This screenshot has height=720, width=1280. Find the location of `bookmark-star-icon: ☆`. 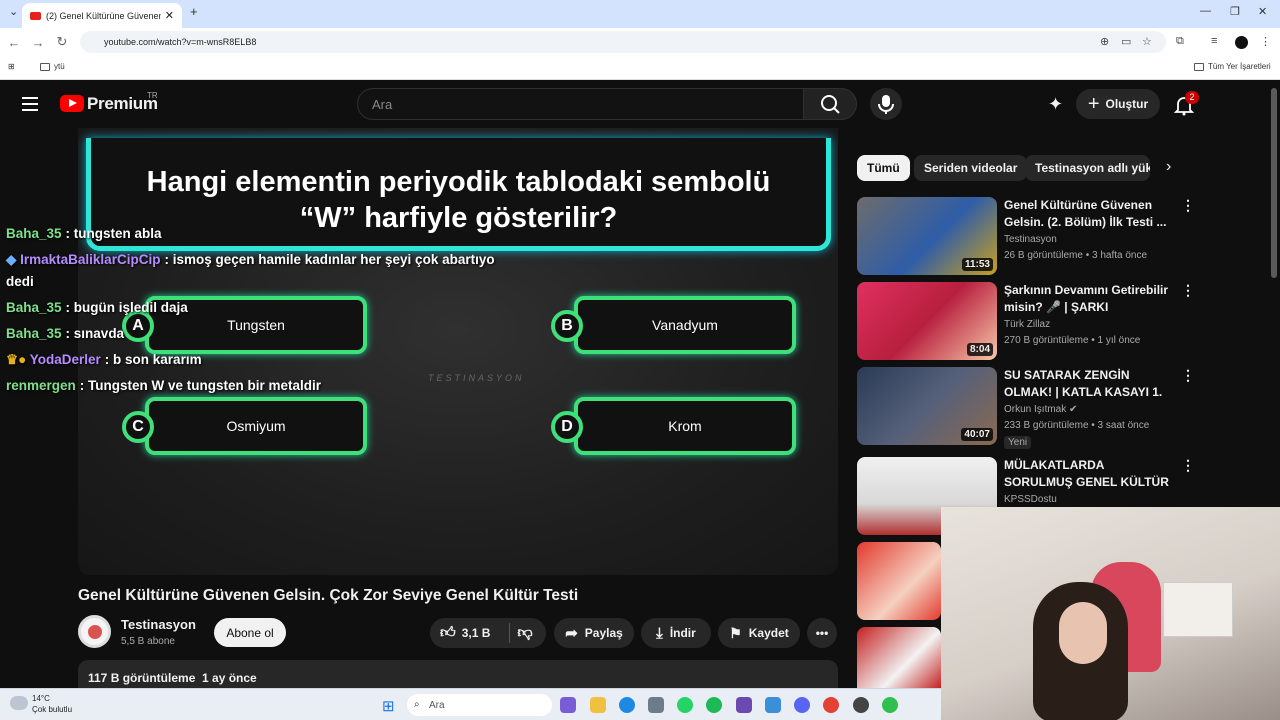

bookmark-star-icon: ☆ is located at coordinates (1147, 41).